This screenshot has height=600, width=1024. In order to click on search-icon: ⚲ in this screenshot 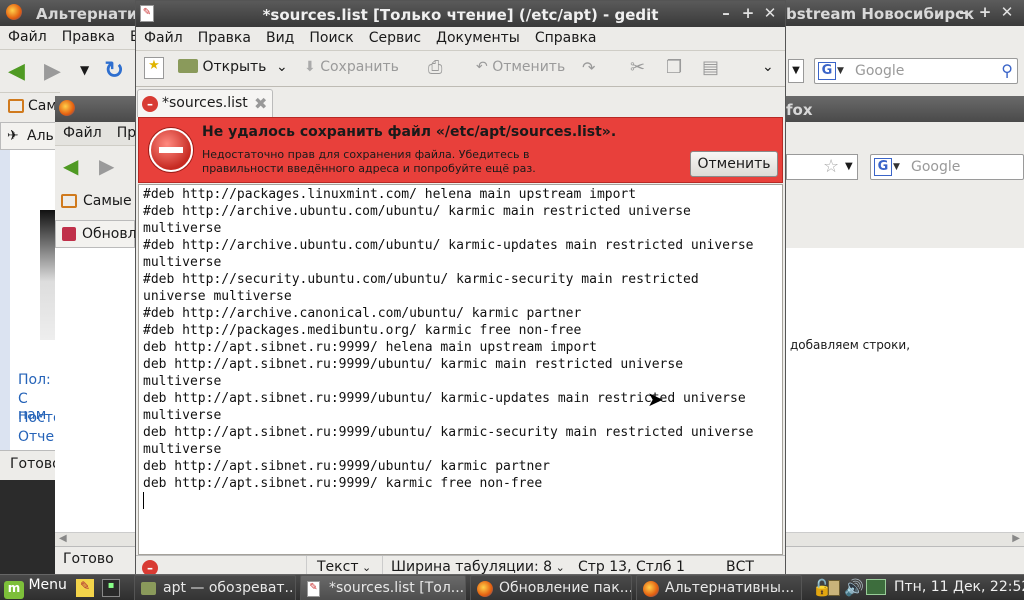, I will do `click(1007, 70)`.